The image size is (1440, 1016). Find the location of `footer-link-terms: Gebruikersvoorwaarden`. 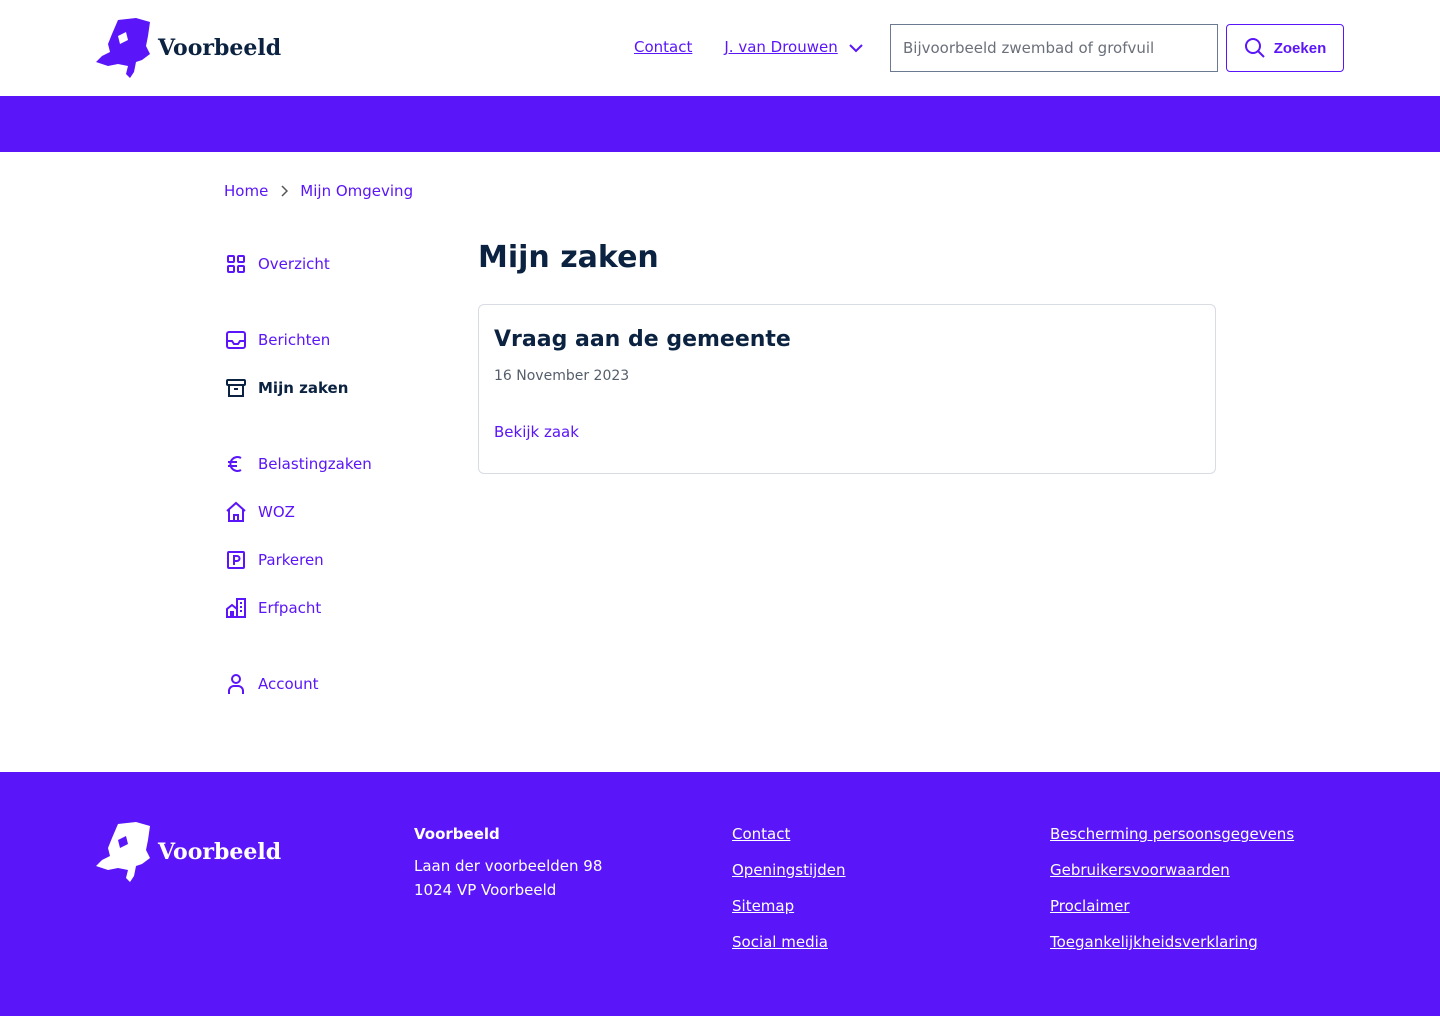

footer-link-terms: Gebruikersvoorwaarden is located at coordinates (1172, 870).